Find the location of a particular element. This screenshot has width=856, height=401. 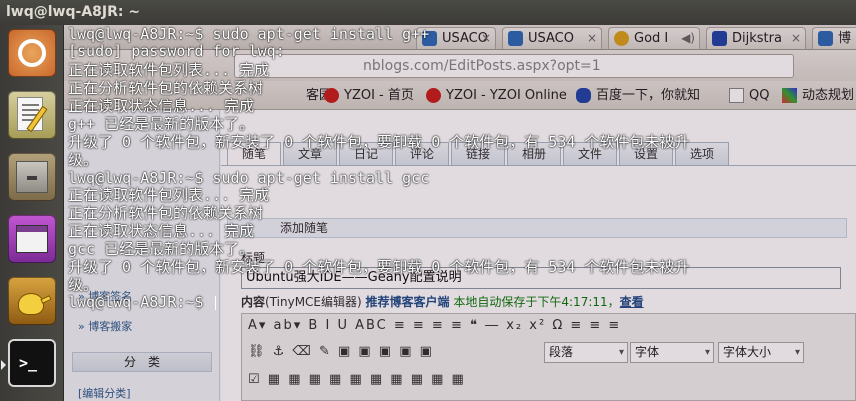

terminal-prompt-line: lwq@lwq-A8JR:~$ is located at coordinates (142, 302).